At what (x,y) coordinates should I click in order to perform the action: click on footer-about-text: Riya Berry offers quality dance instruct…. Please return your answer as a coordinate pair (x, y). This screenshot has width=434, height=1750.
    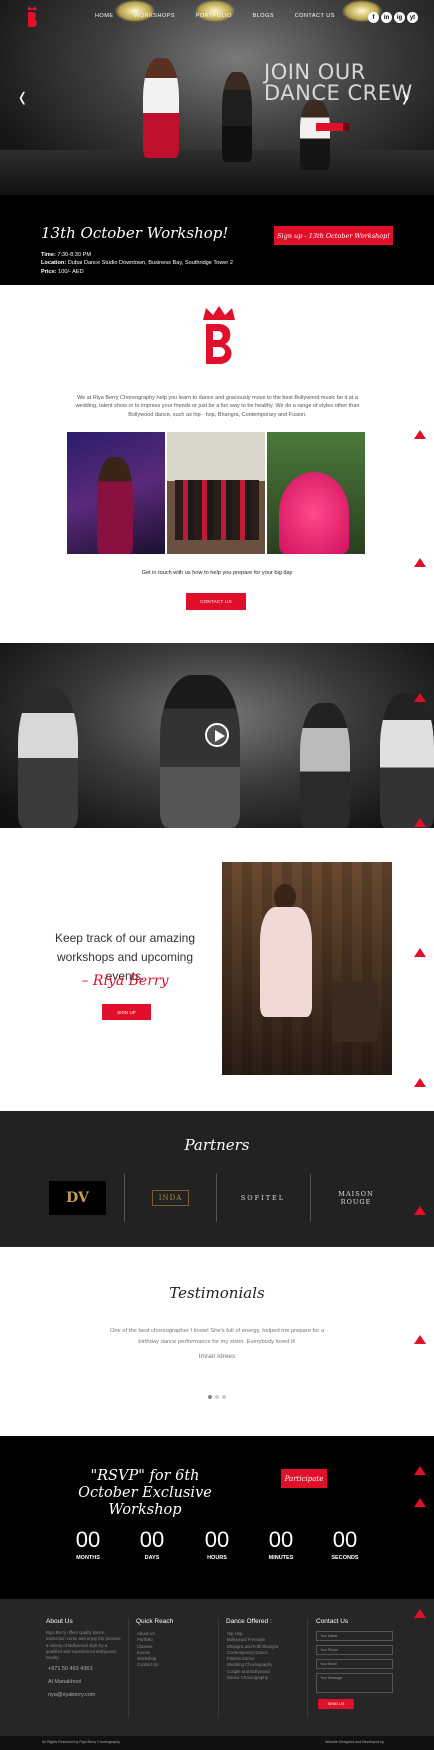
    Looking at the image, I should click on (83, 1645).